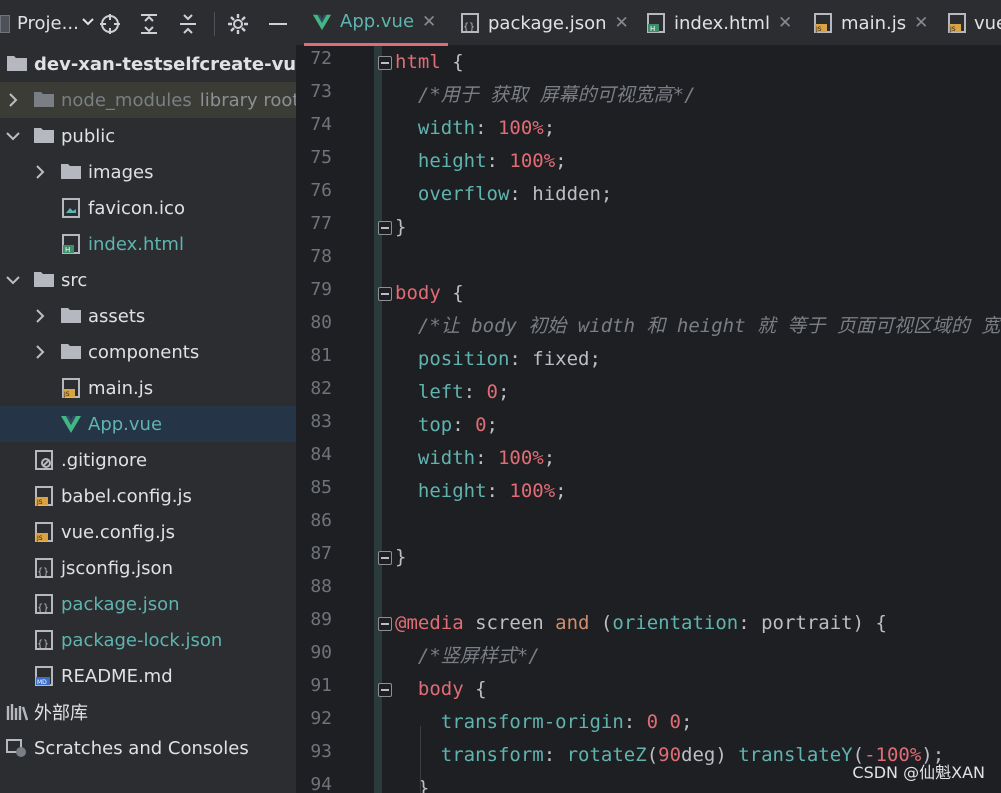 This screenshot has width=1001, height=793. Describe the element at coordinates (812, 623) in the screenshot. I see `code-token: : portrait) {` at that location.